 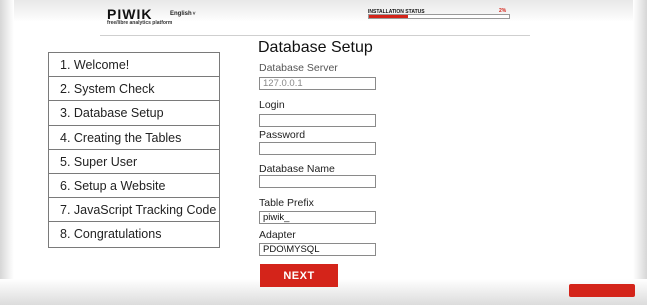 I want to click on password-label: Password, so click(x=282, y=135).